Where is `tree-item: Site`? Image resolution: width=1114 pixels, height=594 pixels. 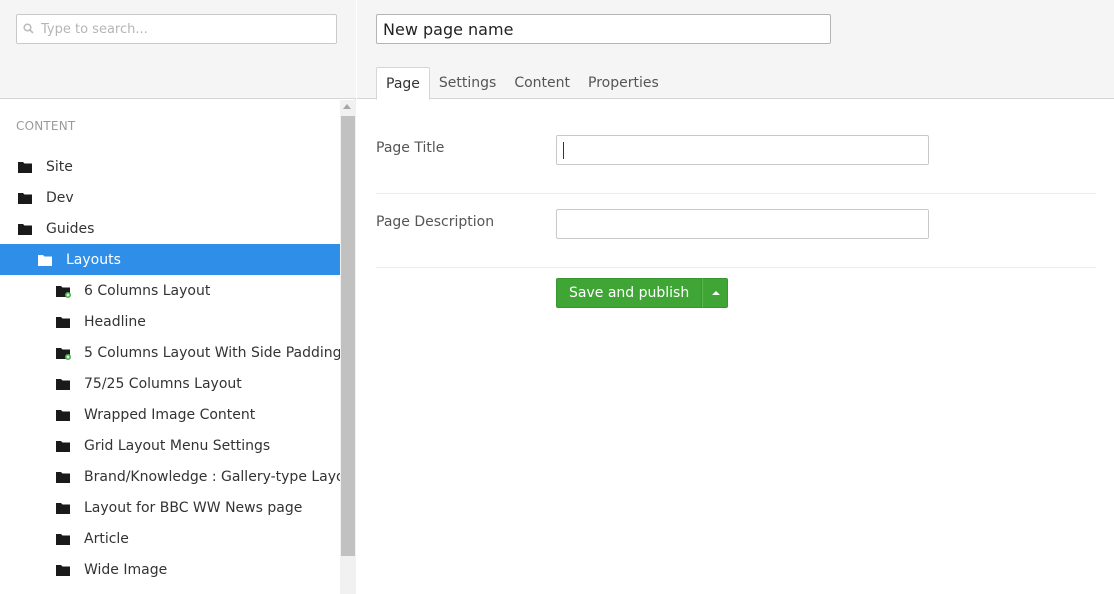
tree-item: Site is located at coordinates (170, 166).